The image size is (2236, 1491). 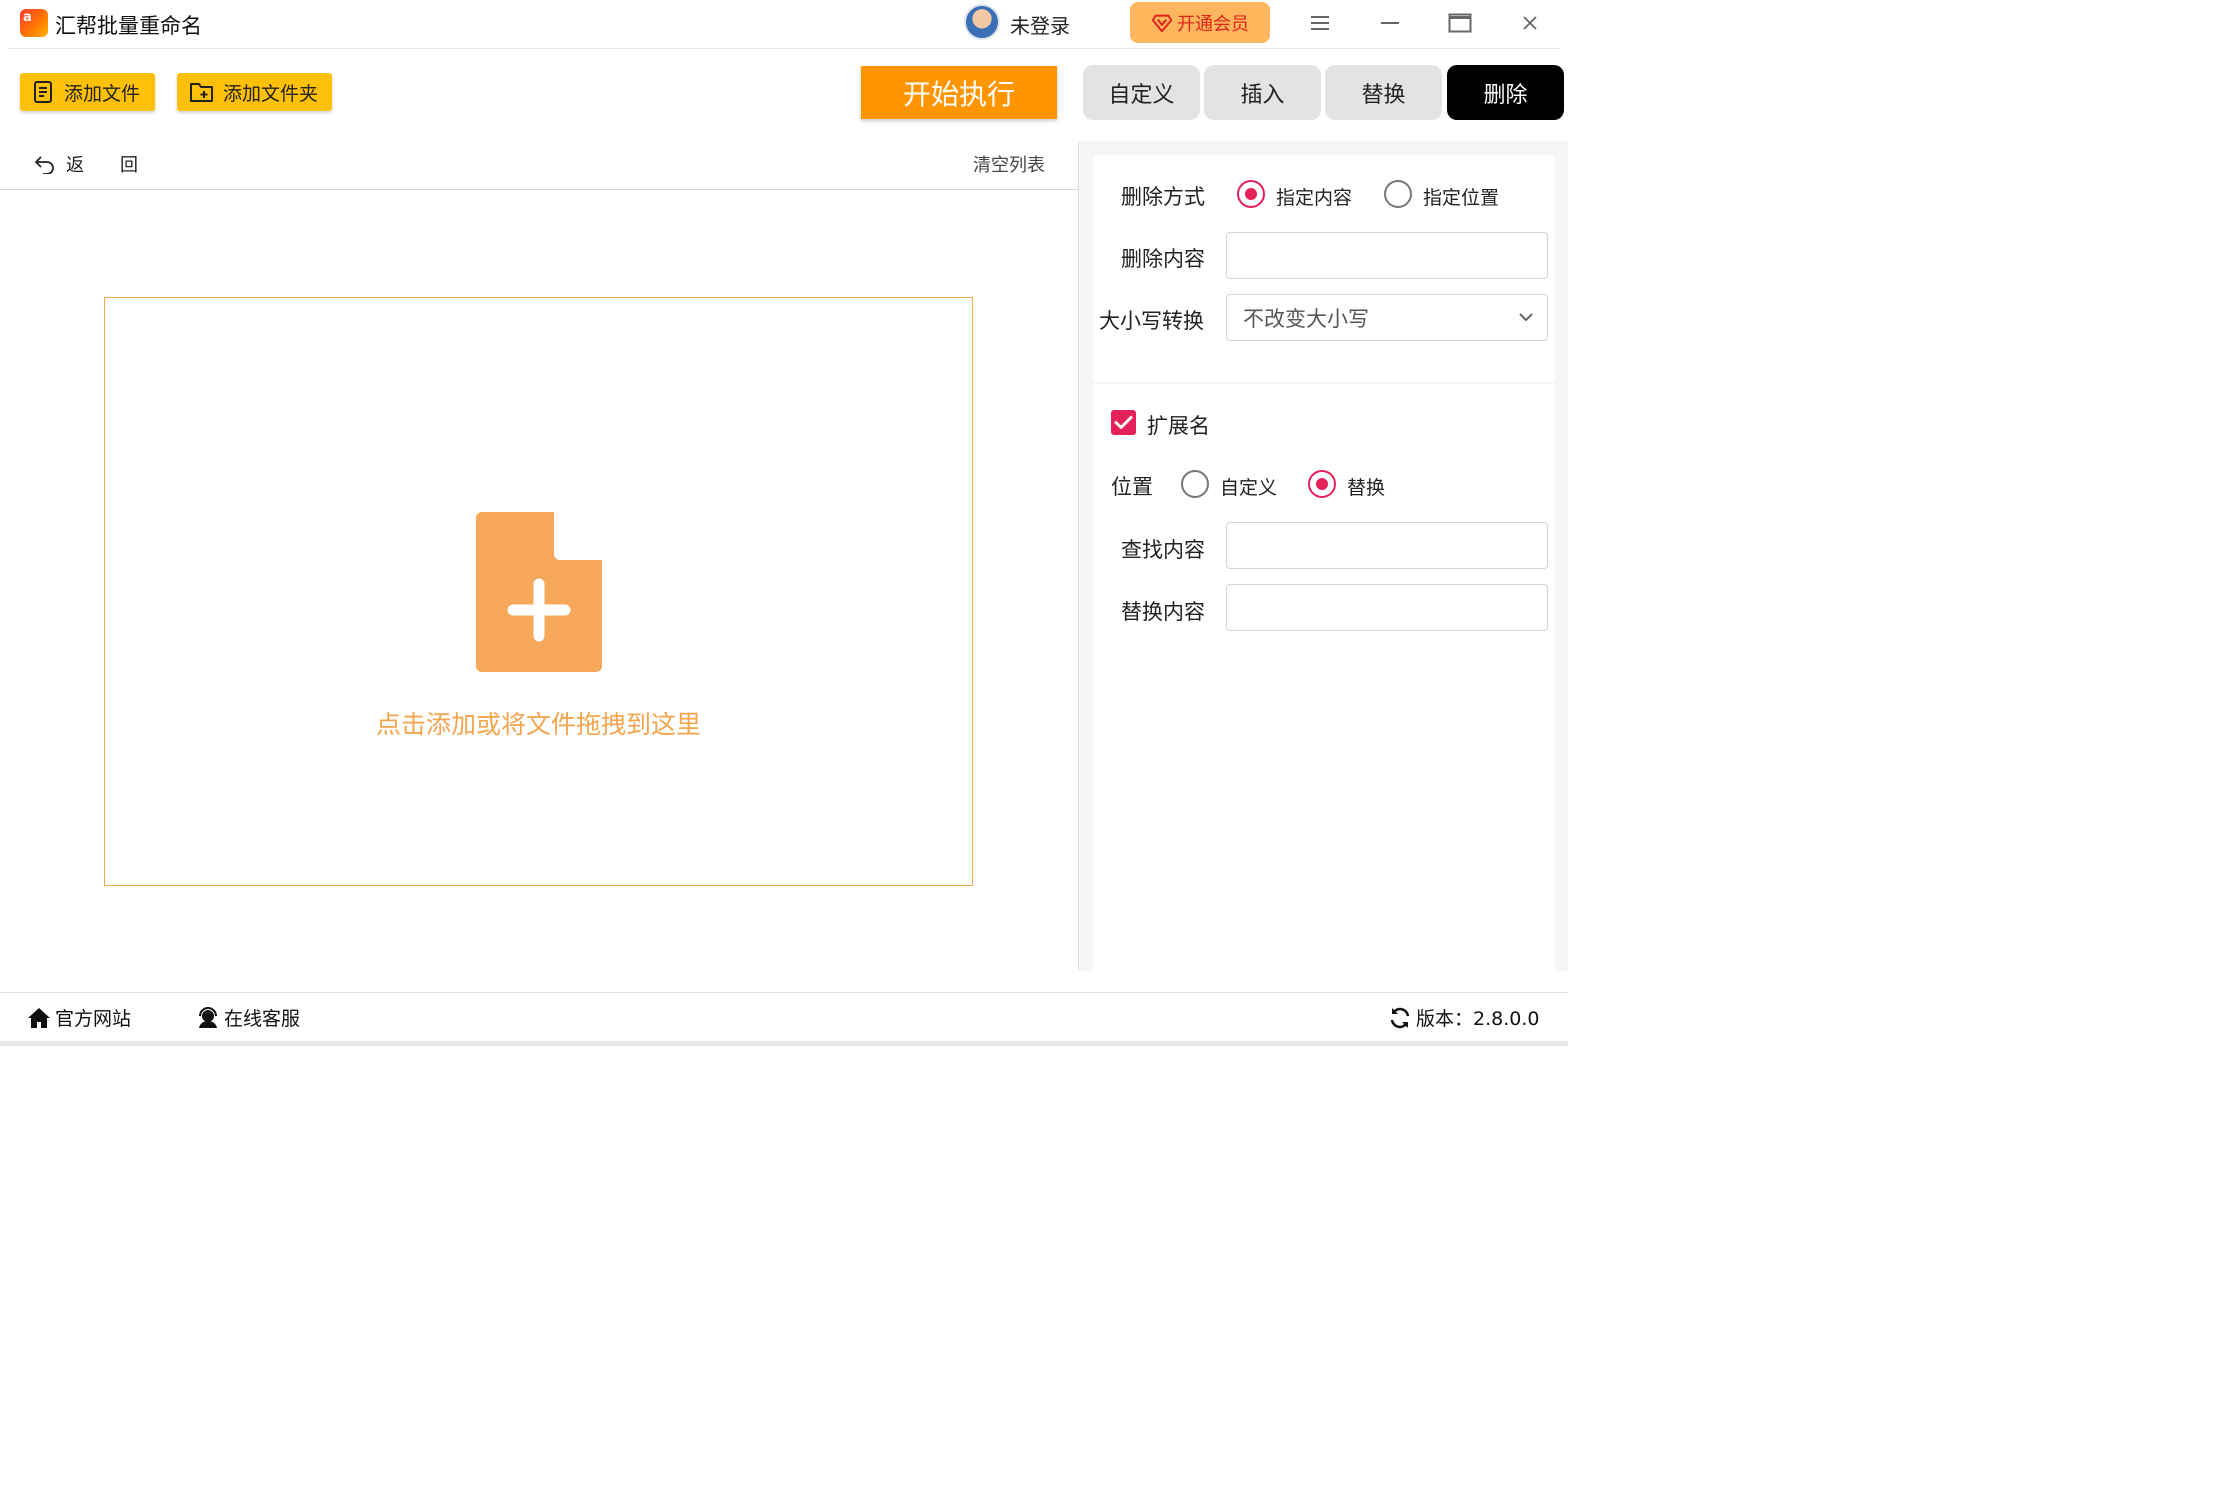 I want to click on extension-label: 扩展名, so click(x=1178, y=425).